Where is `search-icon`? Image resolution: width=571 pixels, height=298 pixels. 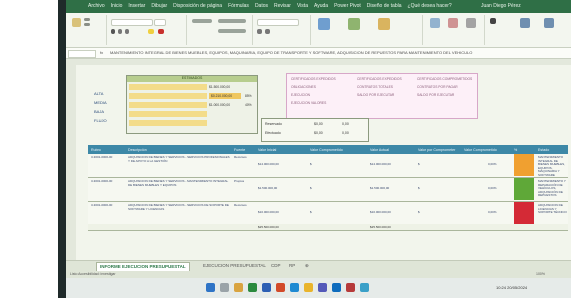
search-icon is located at coordinates (224, 287).